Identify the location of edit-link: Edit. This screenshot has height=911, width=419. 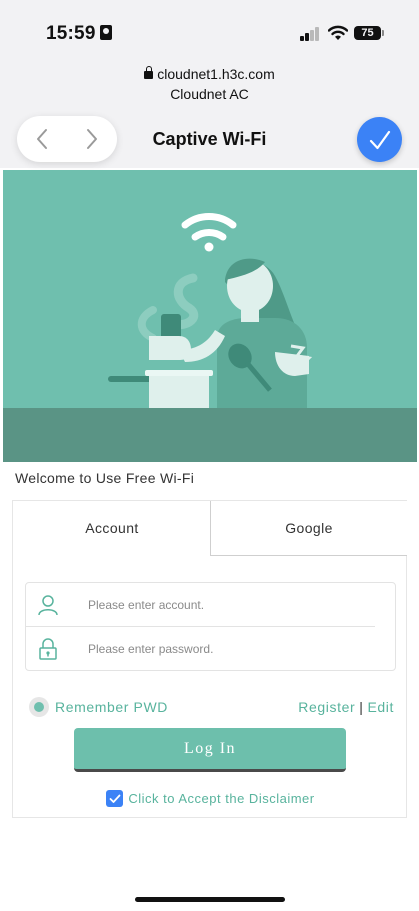
(380, 707).